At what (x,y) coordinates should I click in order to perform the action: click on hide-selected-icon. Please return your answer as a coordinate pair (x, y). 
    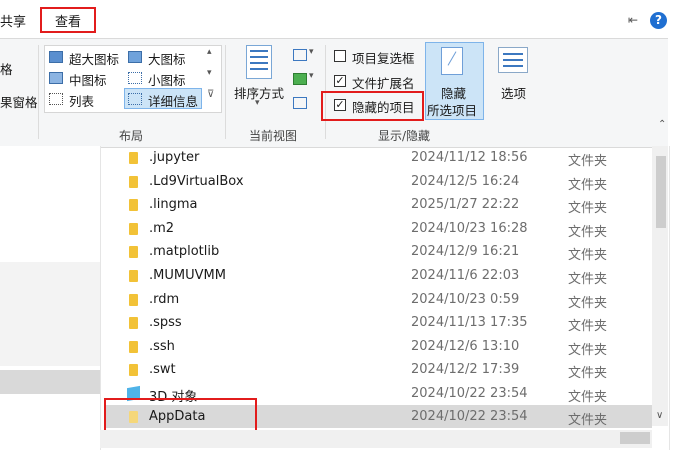
    Looking at the image, I should click on (452, 61).